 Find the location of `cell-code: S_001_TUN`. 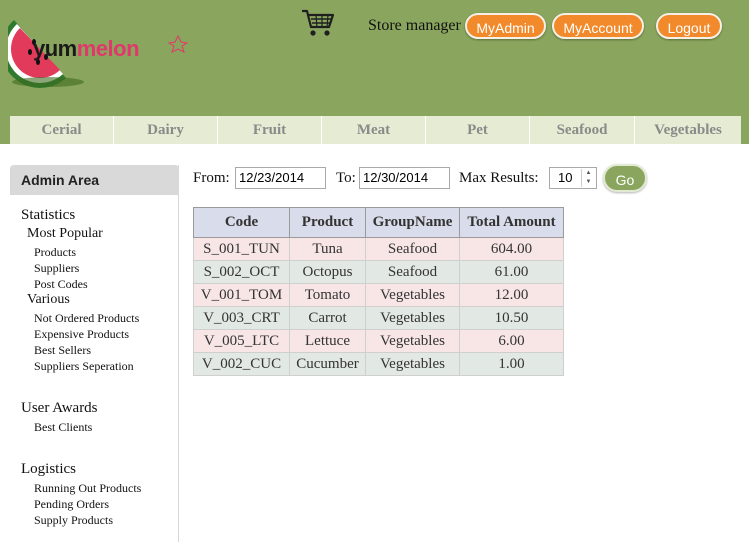

cell-code: S_001_TUN is located at coordinates (241, 249).